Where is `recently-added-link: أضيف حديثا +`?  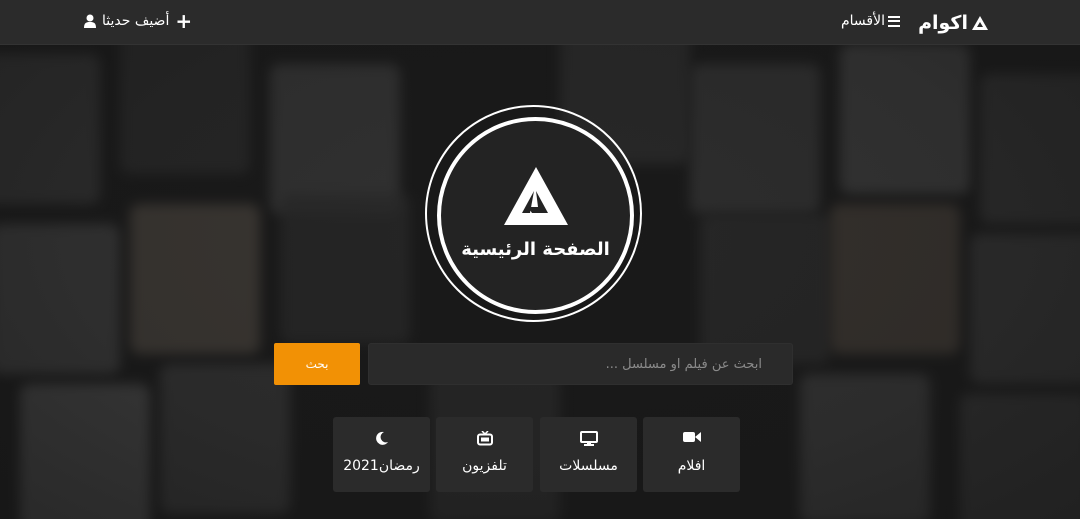
recently-added-link: أضيف حديثا + is located at coordinates (138, 21).